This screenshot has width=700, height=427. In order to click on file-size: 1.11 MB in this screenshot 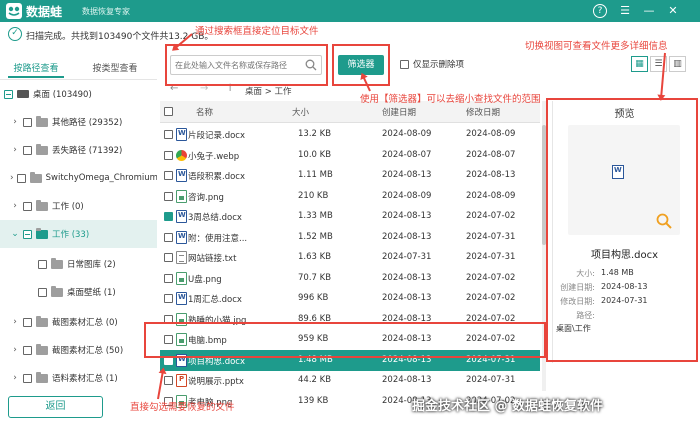, I will do `click(315, 175)`.